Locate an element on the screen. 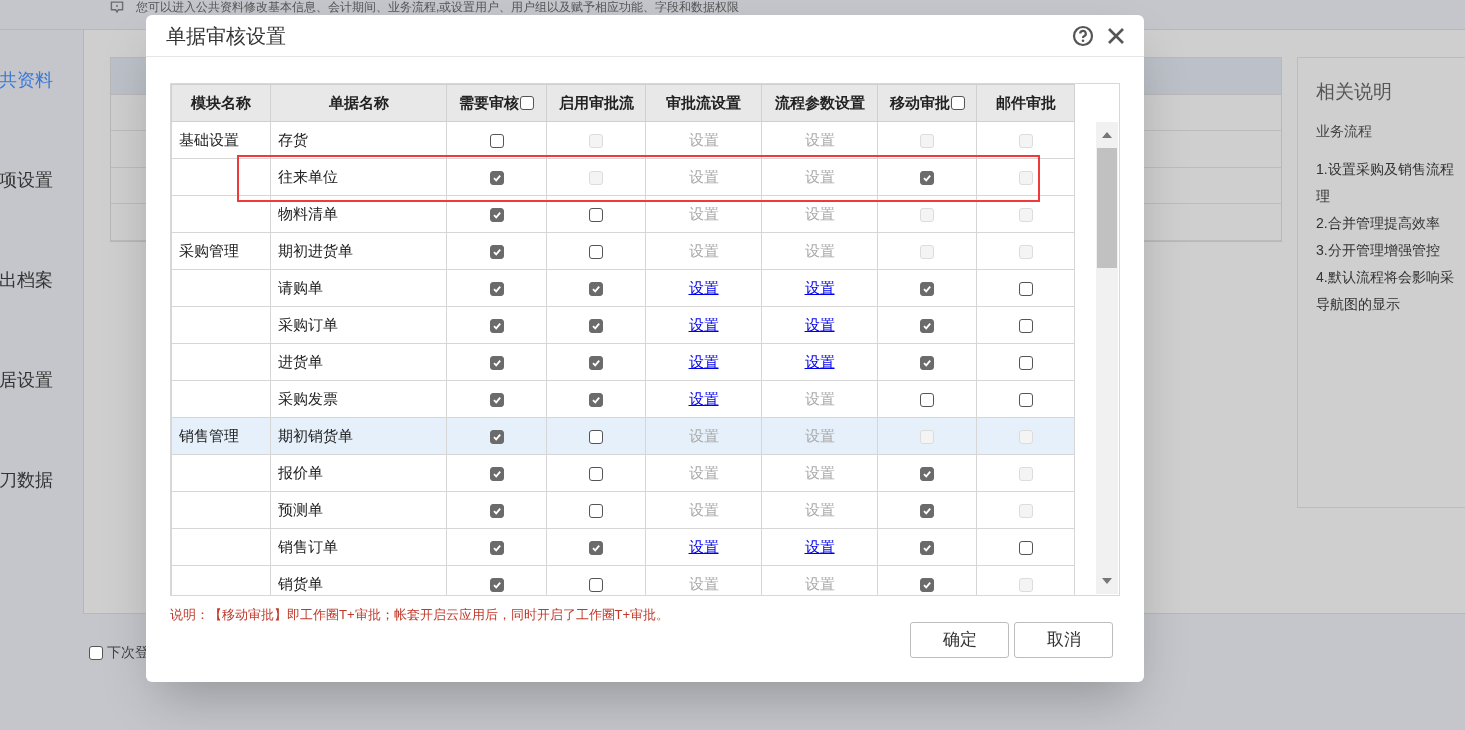  scrollbar is located at coordinates (1107, 358).